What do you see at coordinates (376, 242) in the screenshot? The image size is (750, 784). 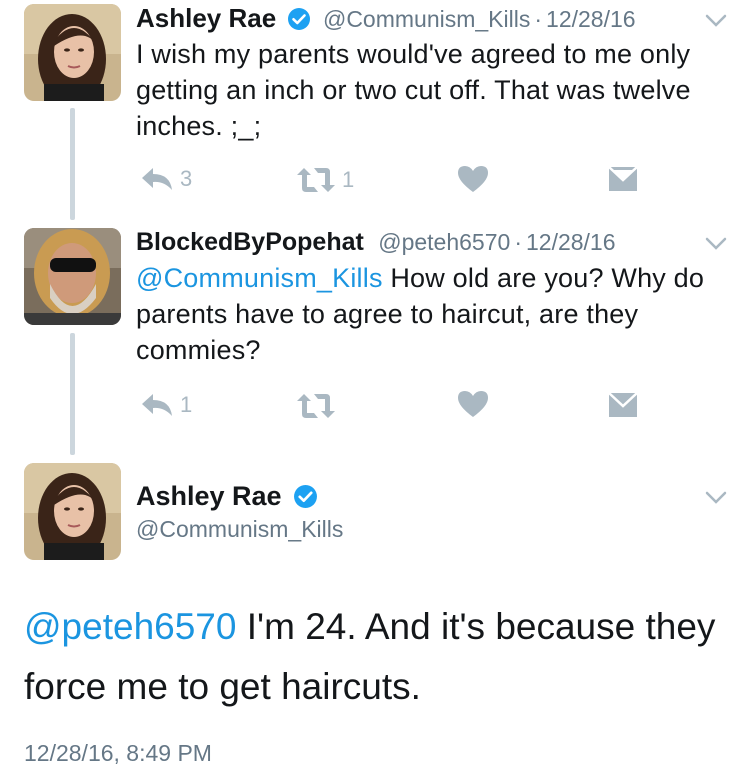 I see `tweet-header: BlockedByPopehat @peteh6570 · 12/28/16` at bounding box center [376, 242].